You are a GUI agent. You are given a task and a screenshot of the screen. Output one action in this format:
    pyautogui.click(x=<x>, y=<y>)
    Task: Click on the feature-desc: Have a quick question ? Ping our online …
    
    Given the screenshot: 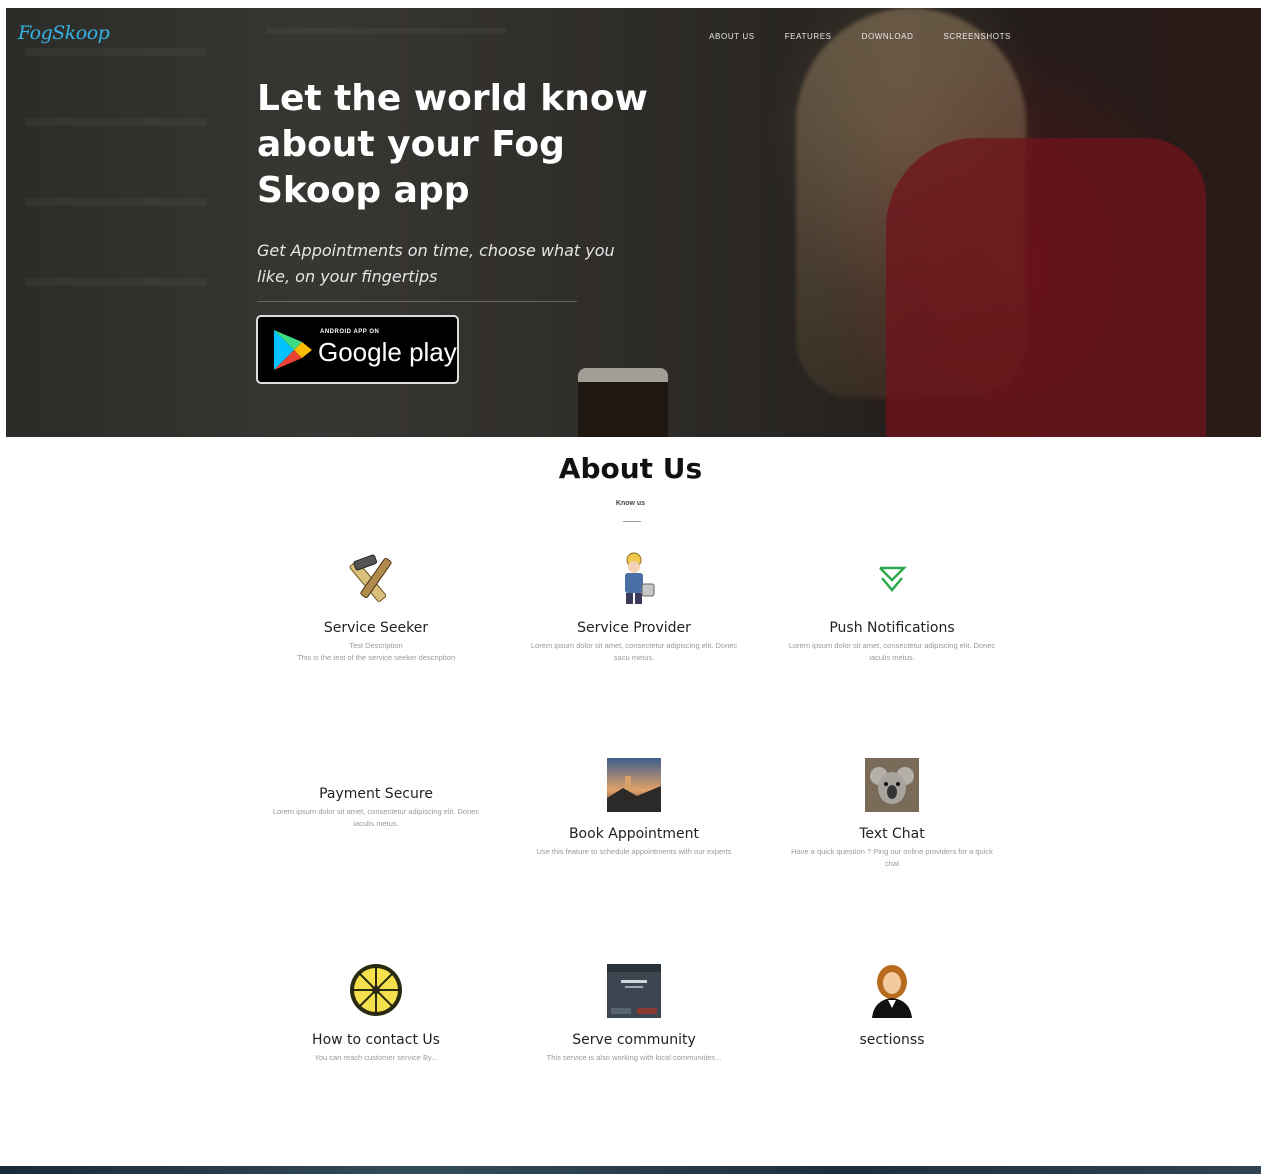 What is the action you would take?
    pyautogui.click(x=892, y=857)
    